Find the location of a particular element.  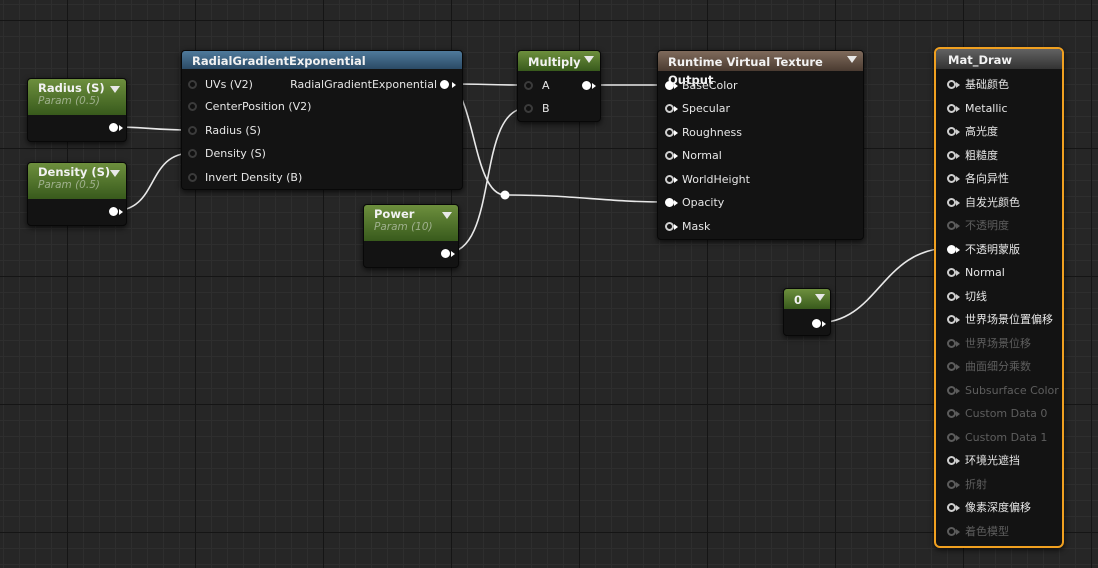

input-label: 切线 is located at coordinates (976, 296).